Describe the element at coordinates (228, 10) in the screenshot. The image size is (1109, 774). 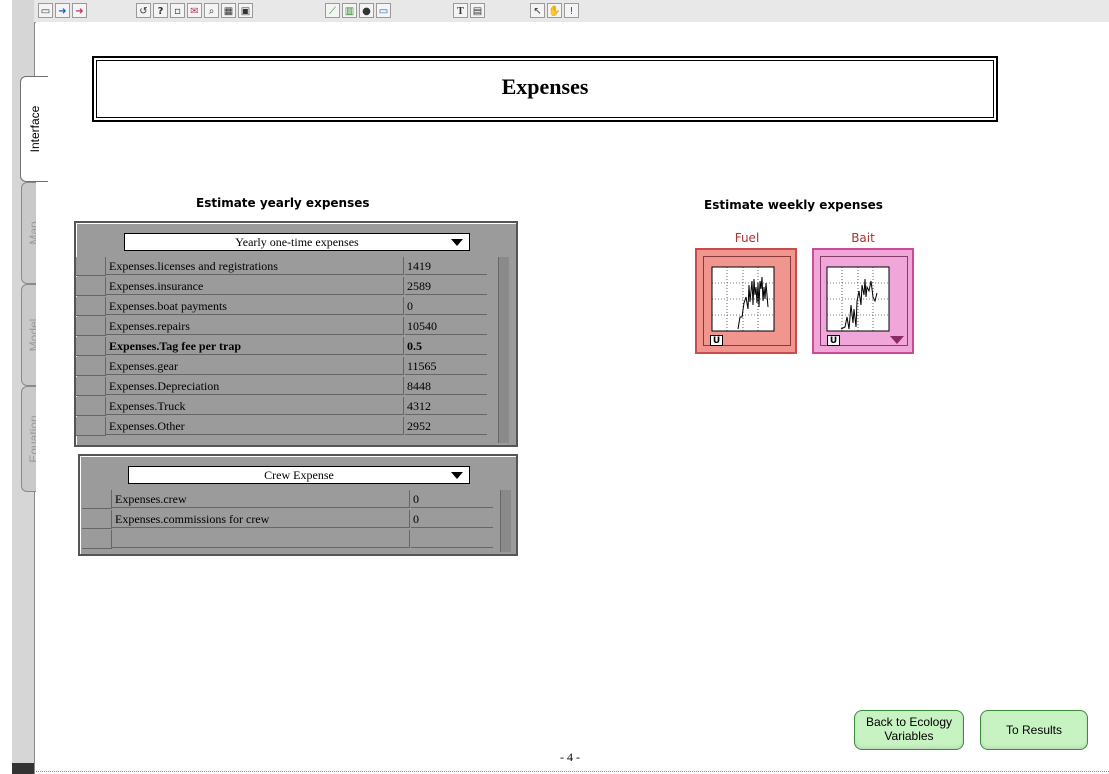
I see `table-icon: ▦` at that location.